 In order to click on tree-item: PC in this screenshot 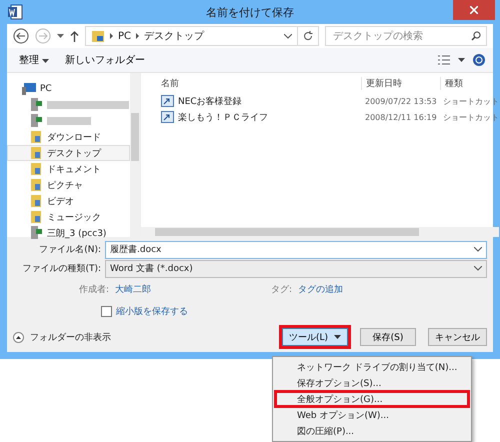, I will do `click(68, 89)`.